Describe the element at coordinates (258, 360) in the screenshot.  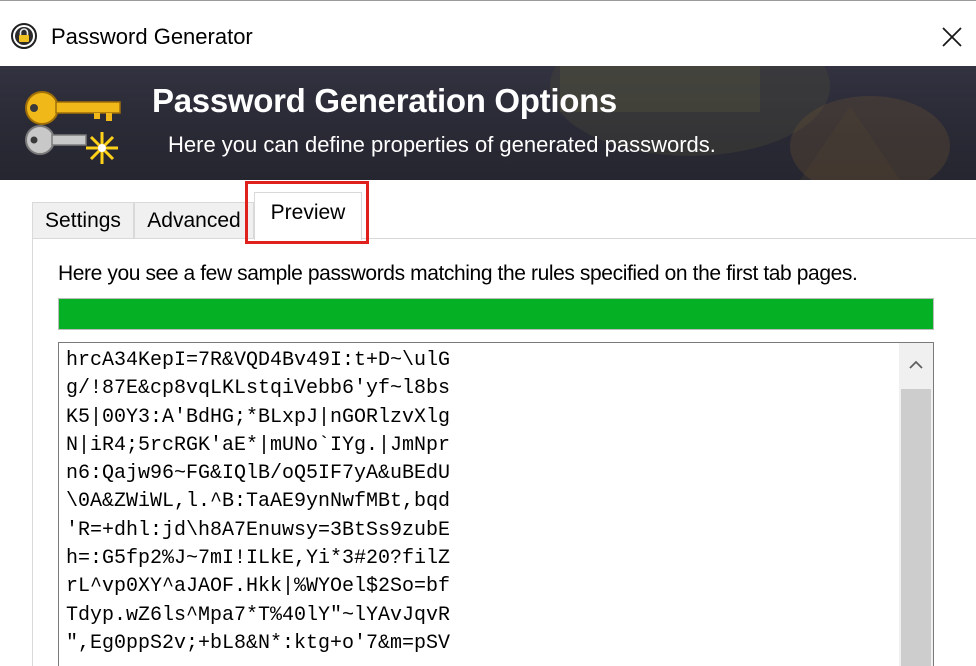
I see `password-line: hrcA34KepI=7R&VQD4Bv49I:t+D~\ulG` at that location.